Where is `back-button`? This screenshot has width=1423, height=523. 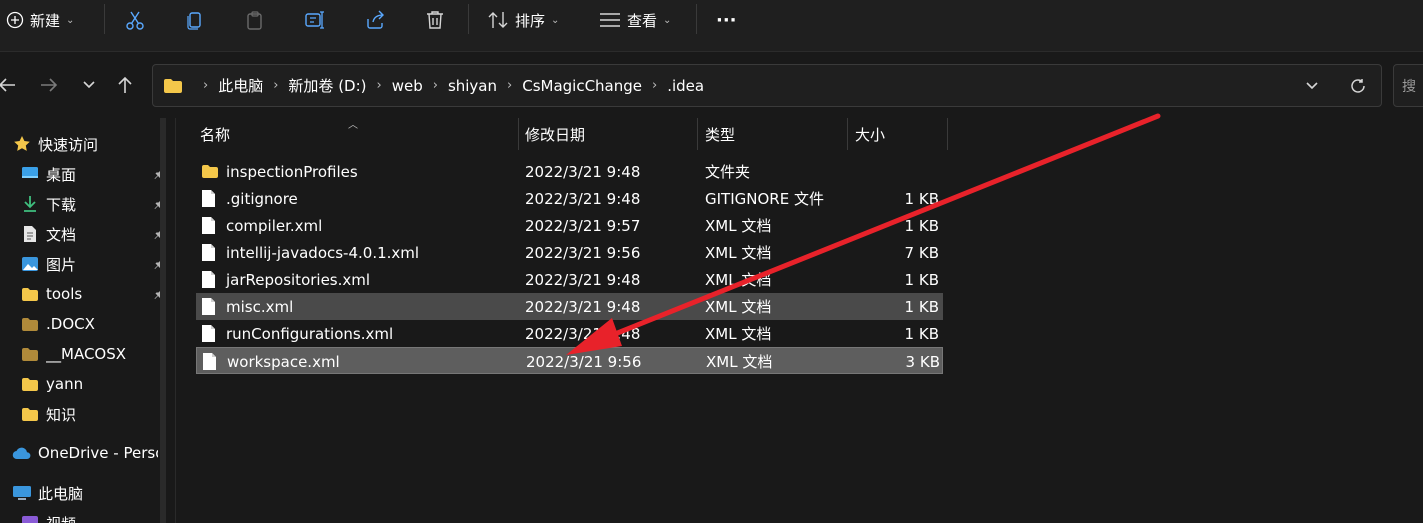 back-button is located at coordinates (10, 85).